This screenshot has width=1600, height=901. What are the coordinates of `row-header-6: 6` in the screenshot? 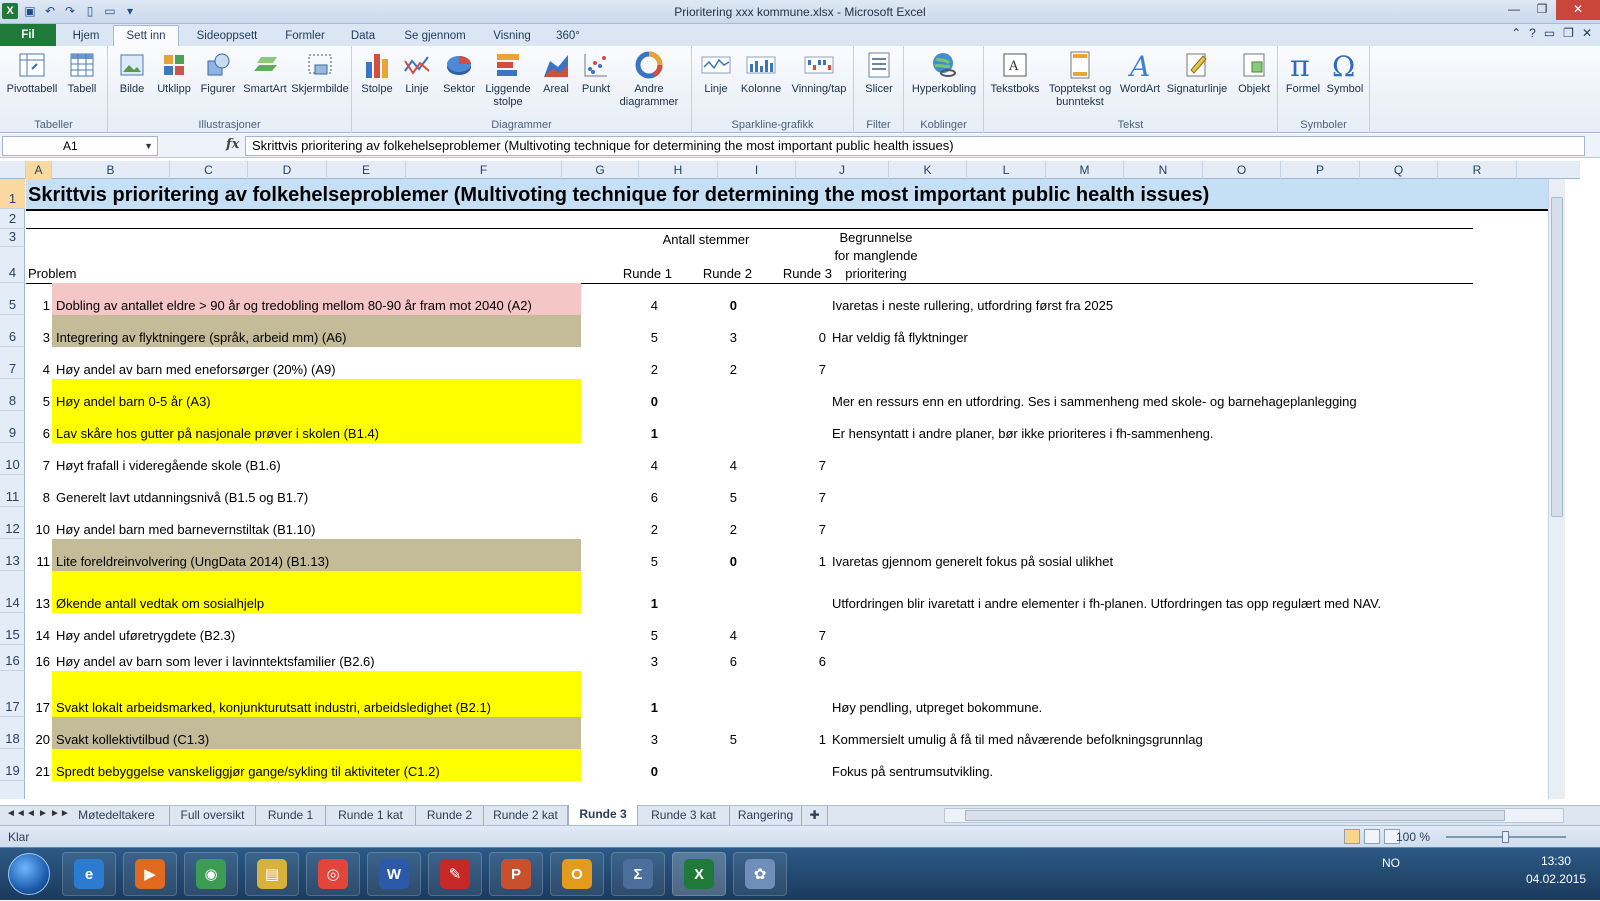 It's located at (12, 331).